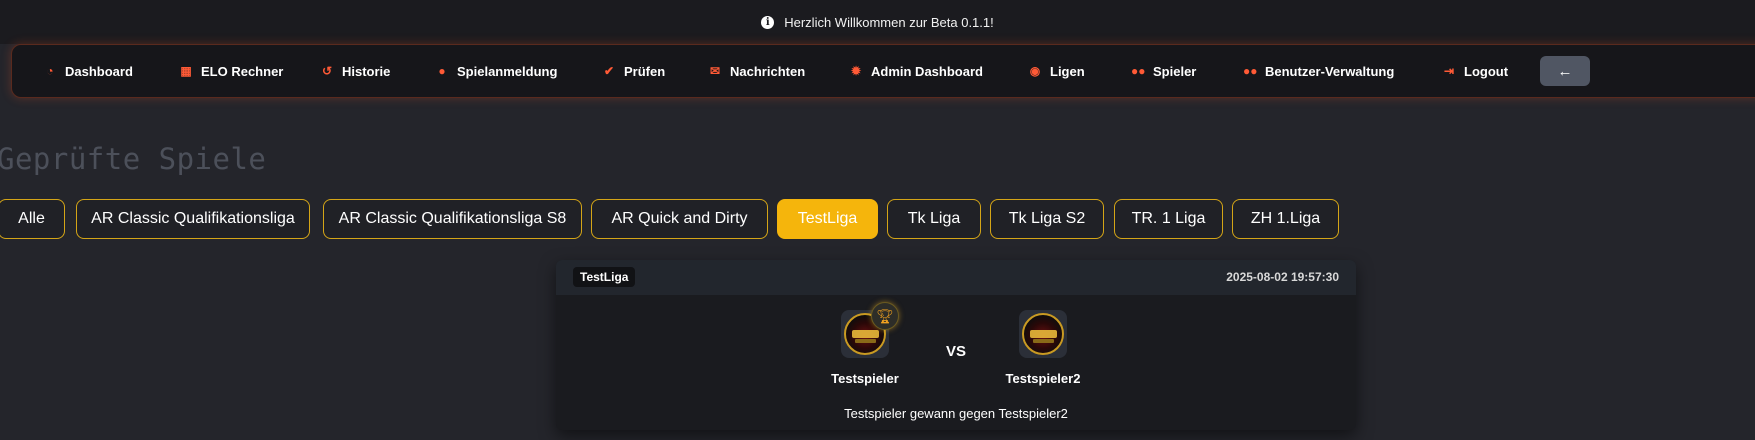 Image resolution: width=1755 pixels, height=440 pixels. I want to click on player1-name: Testspieler, so click(865, 378).